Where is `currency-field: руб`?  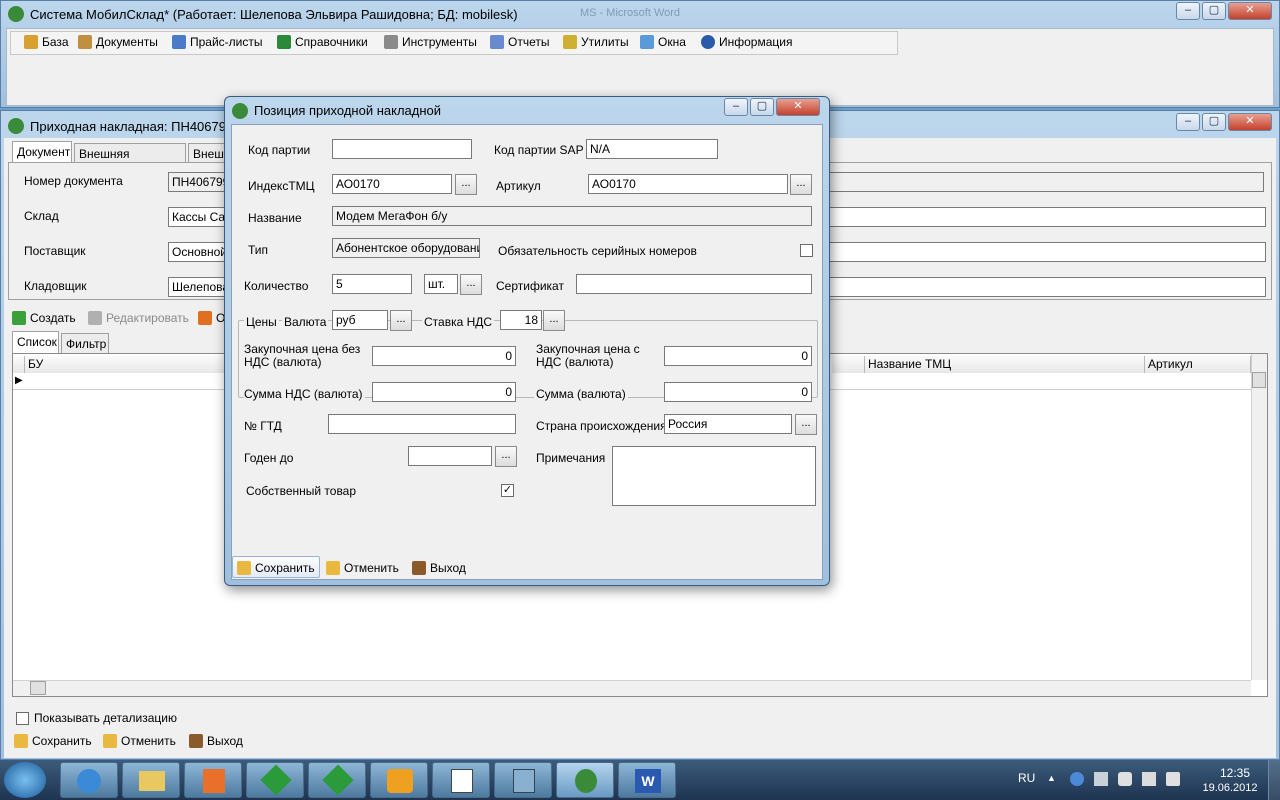 currency-field: руб is located at coordinates (360, 320).